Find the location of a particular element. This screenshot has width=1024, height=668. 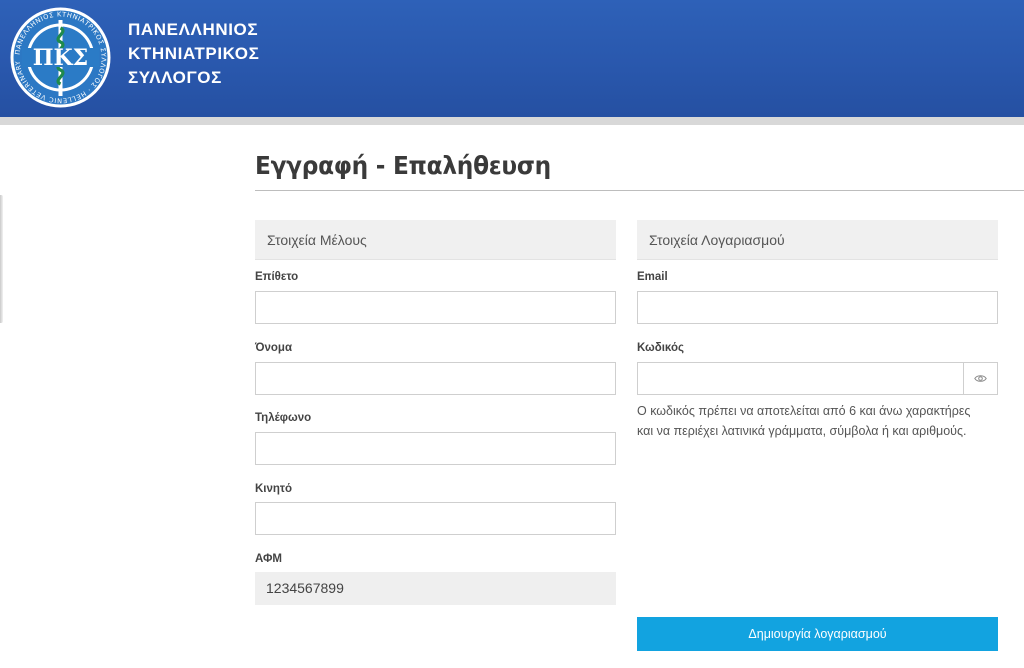

name-label: Όνομα is located at coordinates (274, 348).